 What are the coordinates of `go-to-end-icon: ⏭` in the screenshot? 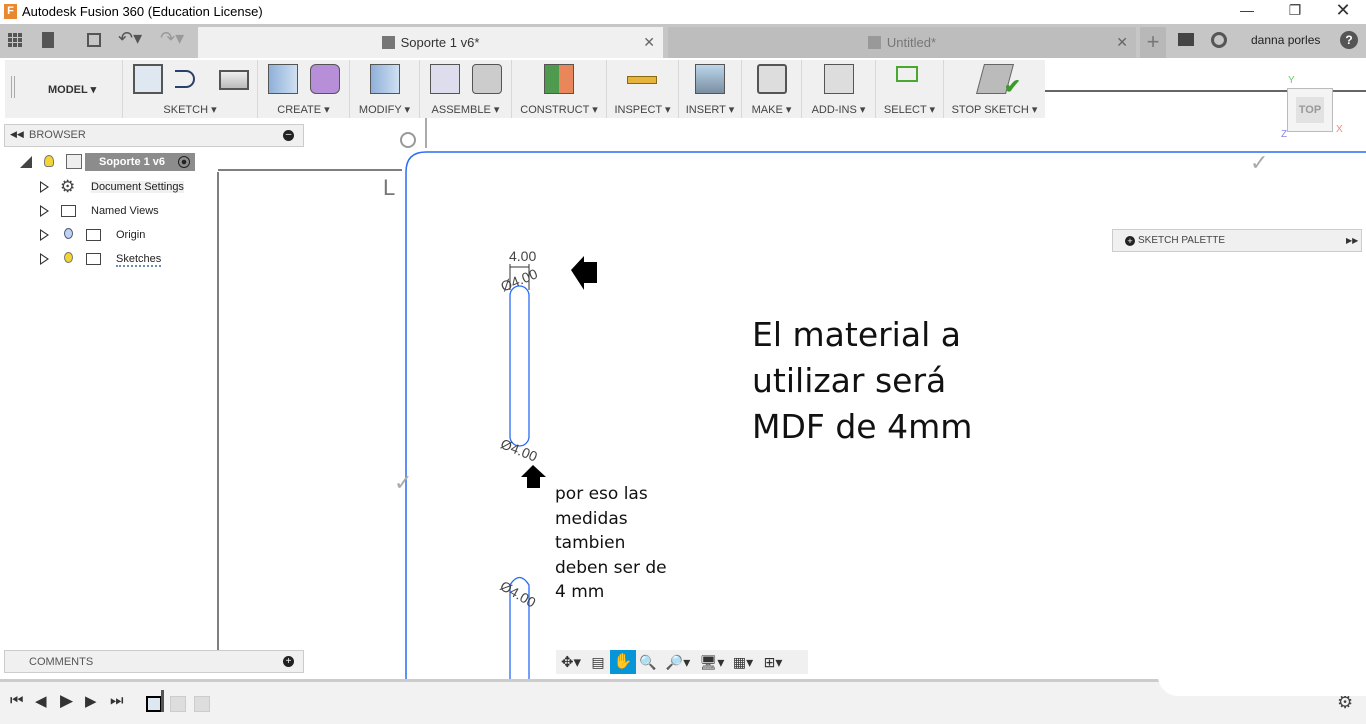 It's located at (117, 700).